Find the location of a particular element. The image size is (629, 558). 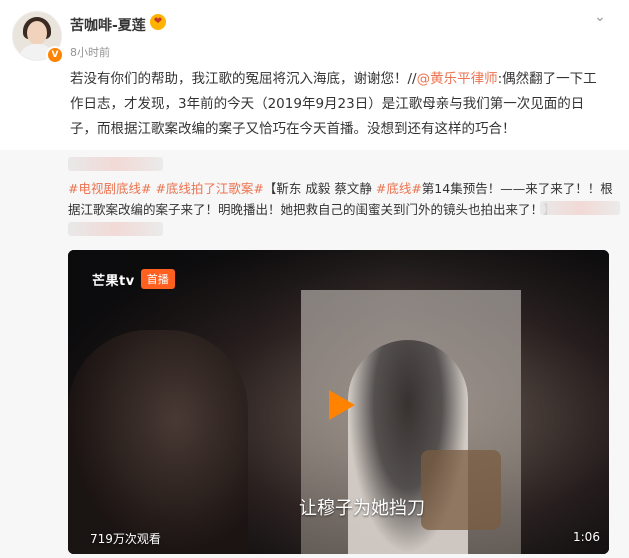

post-text-prefix: 若没有你们的帮助，我江歌的冤屈将沉入海底，谢谢您！// is located at coordinates (243, 79).